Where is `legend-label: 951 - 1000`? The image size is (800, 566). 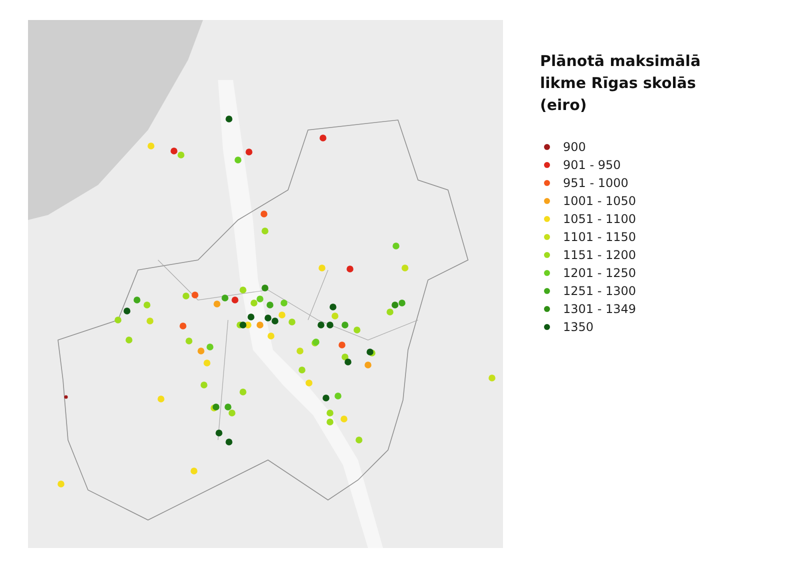
legend-label: 951 - 1000 is located at coordinates (595, 183).